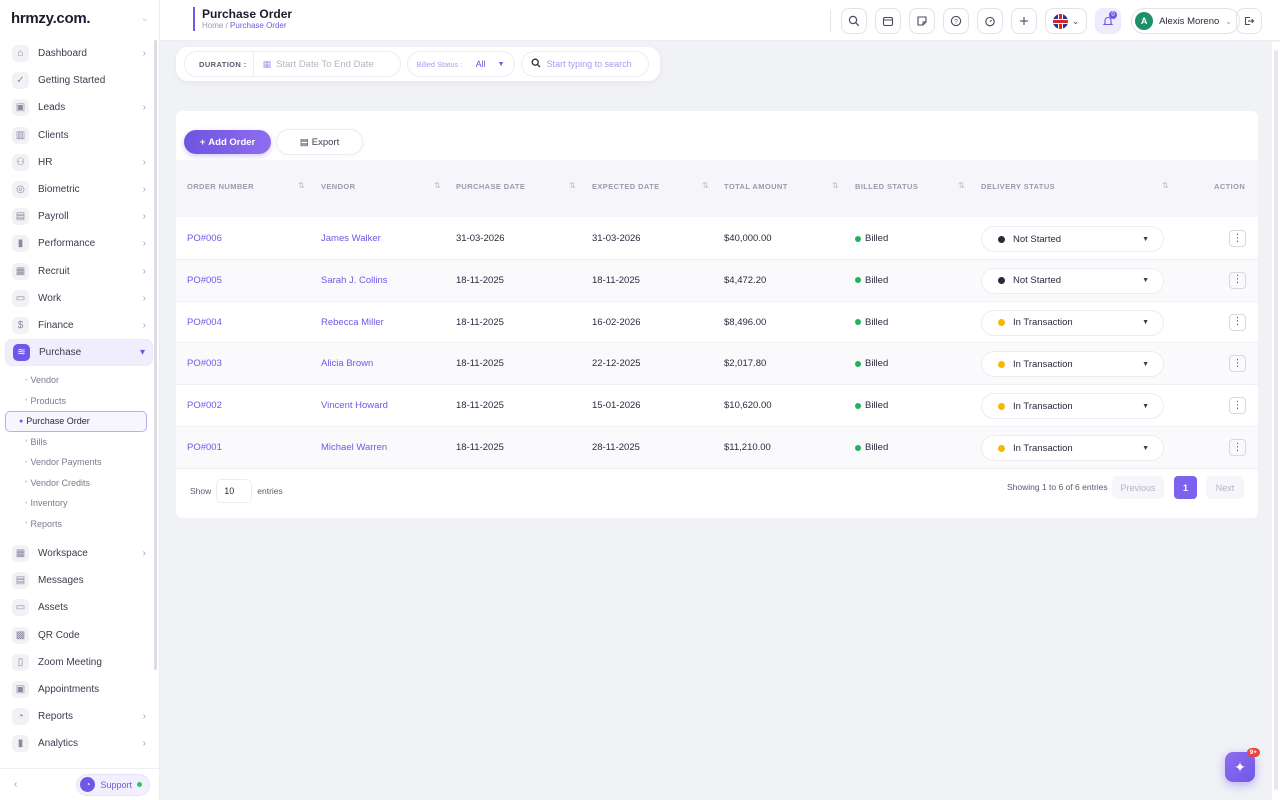 This screenshot has height=800, width=1280. What do you see at coordinates (354, 405) in the screenshot?
I see `vendor-link: Vincent Howard` at bounding box center [354, 405].